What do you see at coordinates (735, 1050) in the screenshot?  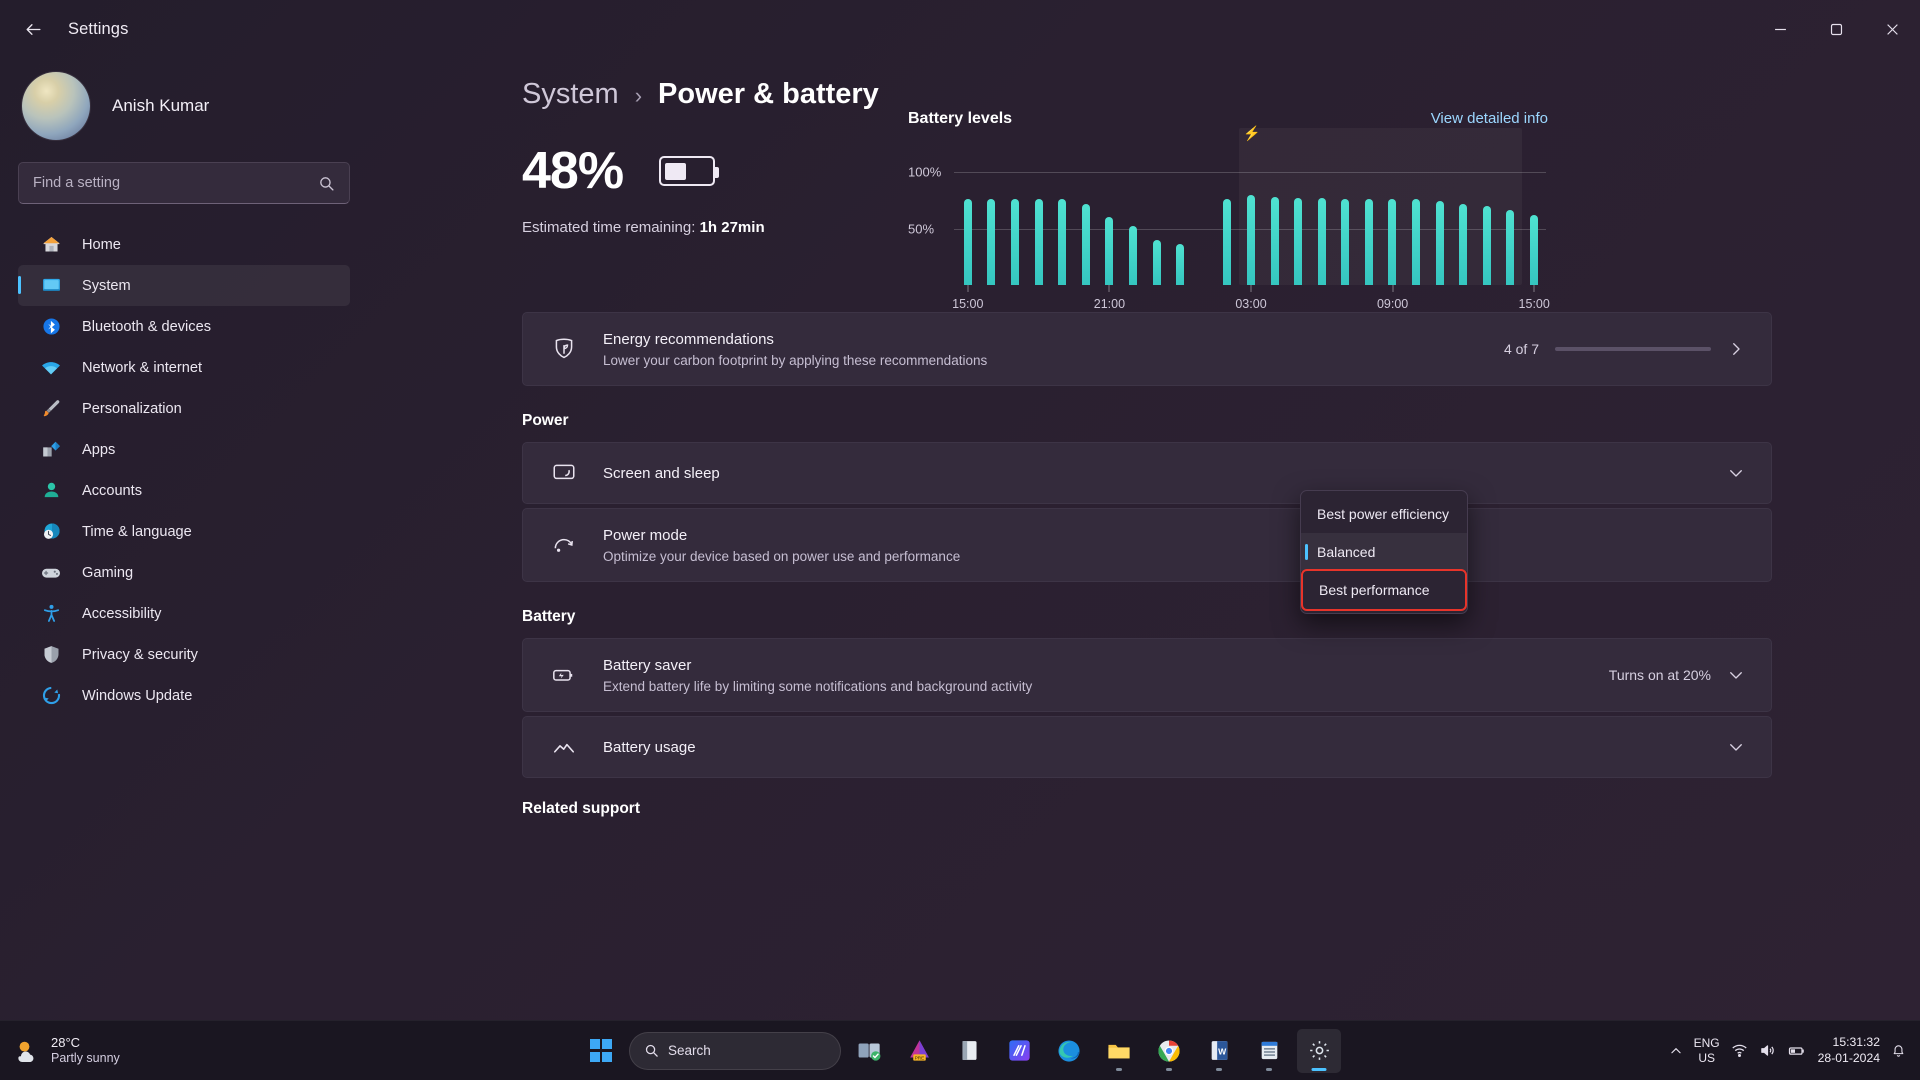 I see `taskbar-search: Search` at bounding box center [735, 1050].